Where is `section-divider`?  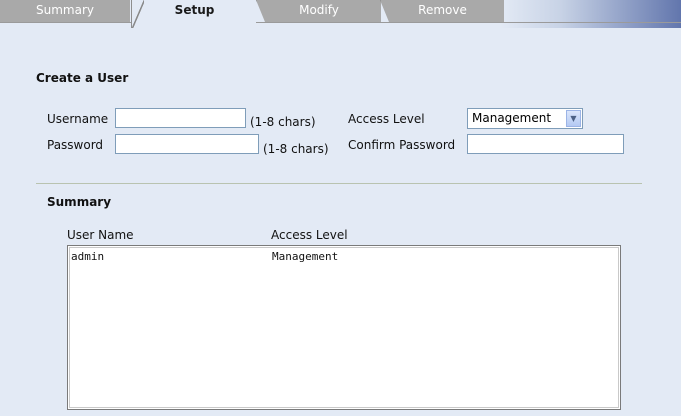 section-divider is located at coordinates (339, 183).